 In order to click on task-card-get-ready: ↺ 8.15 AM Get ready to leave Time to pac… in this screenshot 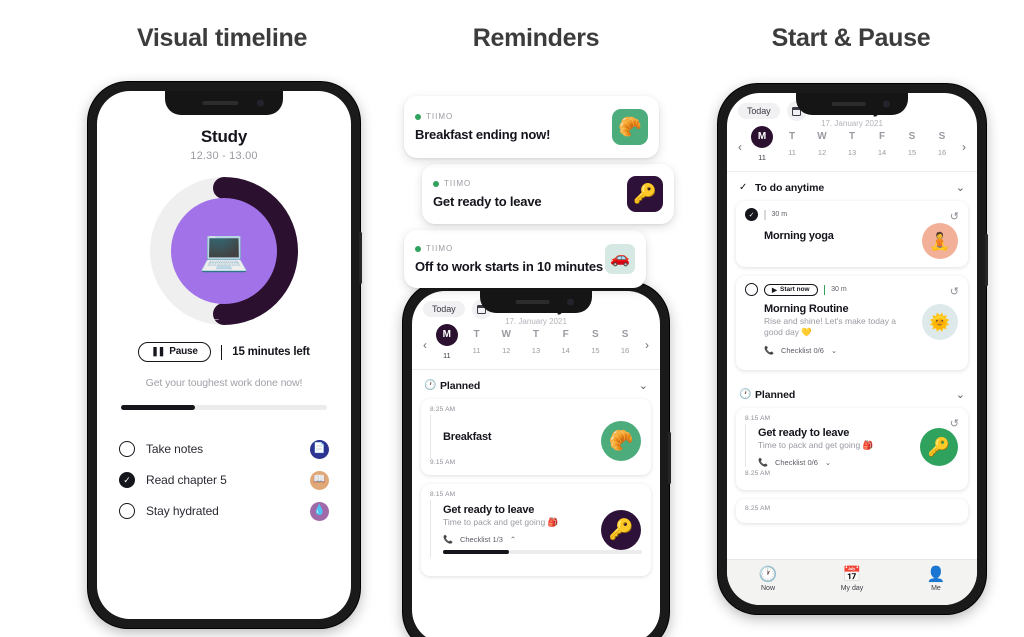, I will do `click(852, 449)`.